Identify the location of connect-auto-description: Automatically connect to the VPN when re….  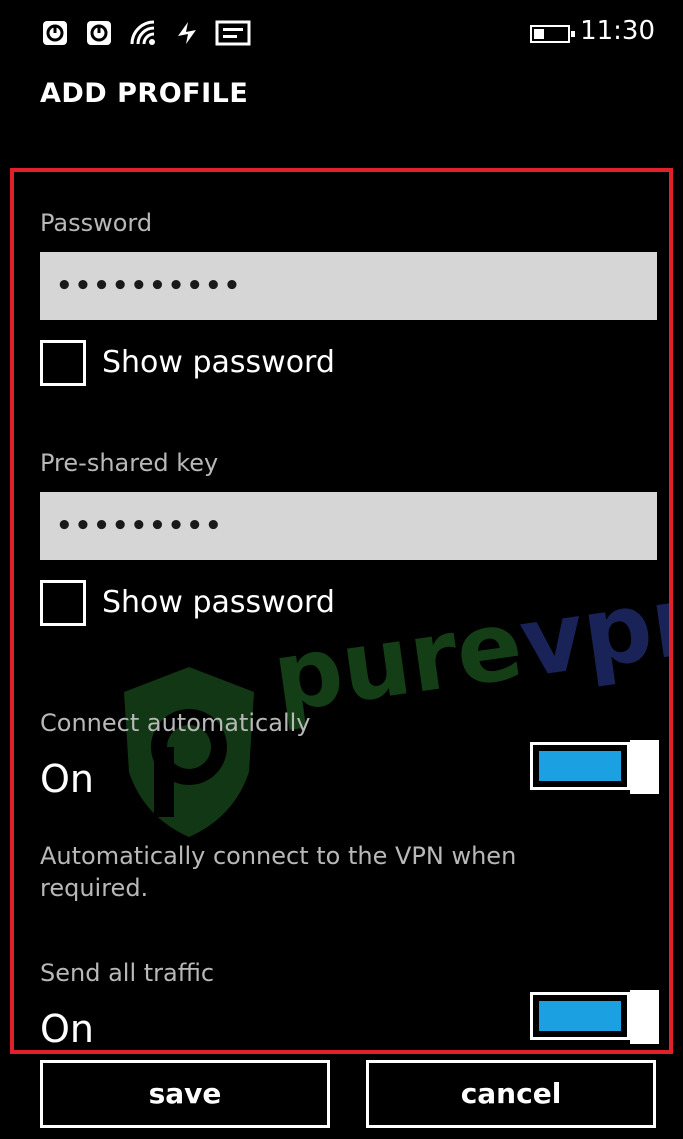
(278, 872).